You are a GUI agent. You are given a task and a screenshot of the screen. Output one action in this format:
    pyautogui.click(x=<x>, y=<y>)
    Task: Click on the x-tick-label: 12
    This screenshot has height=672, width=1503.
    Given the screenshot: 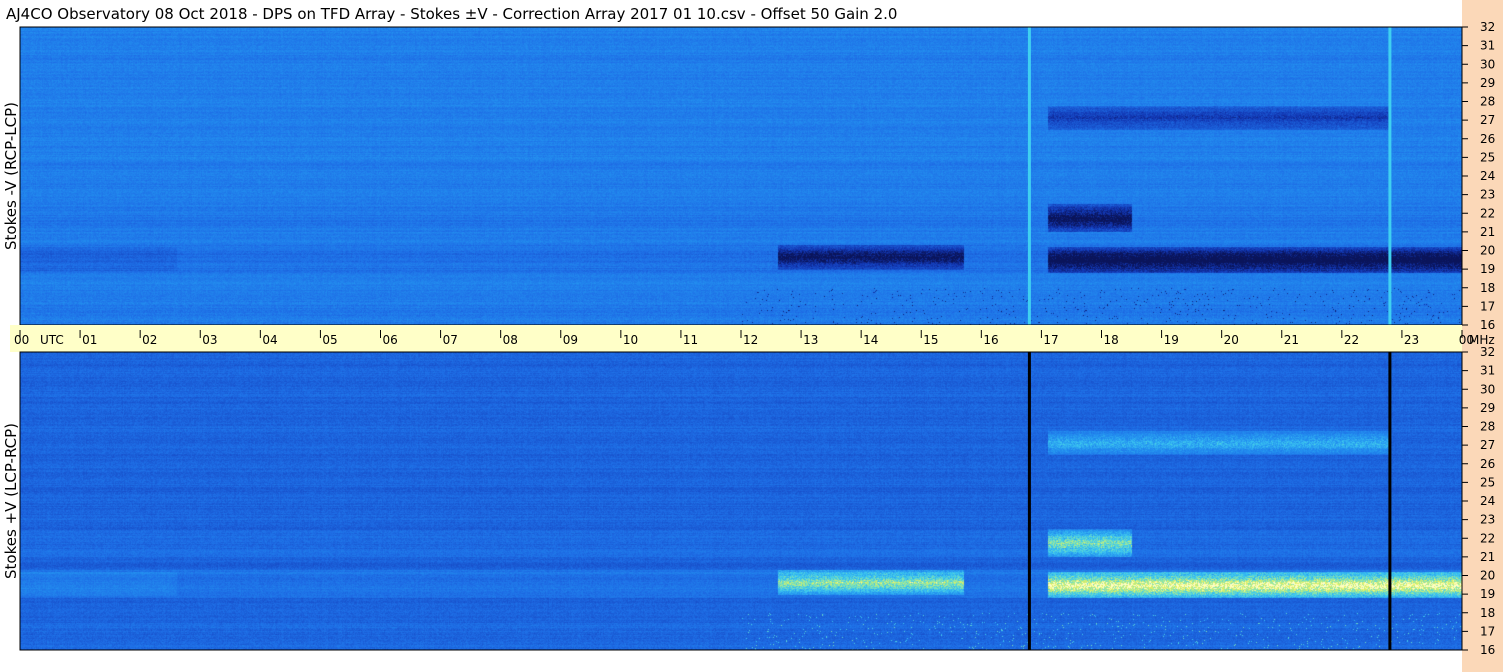 What is the action you would take?
    pyautogui.click(x=750, y=340)
    